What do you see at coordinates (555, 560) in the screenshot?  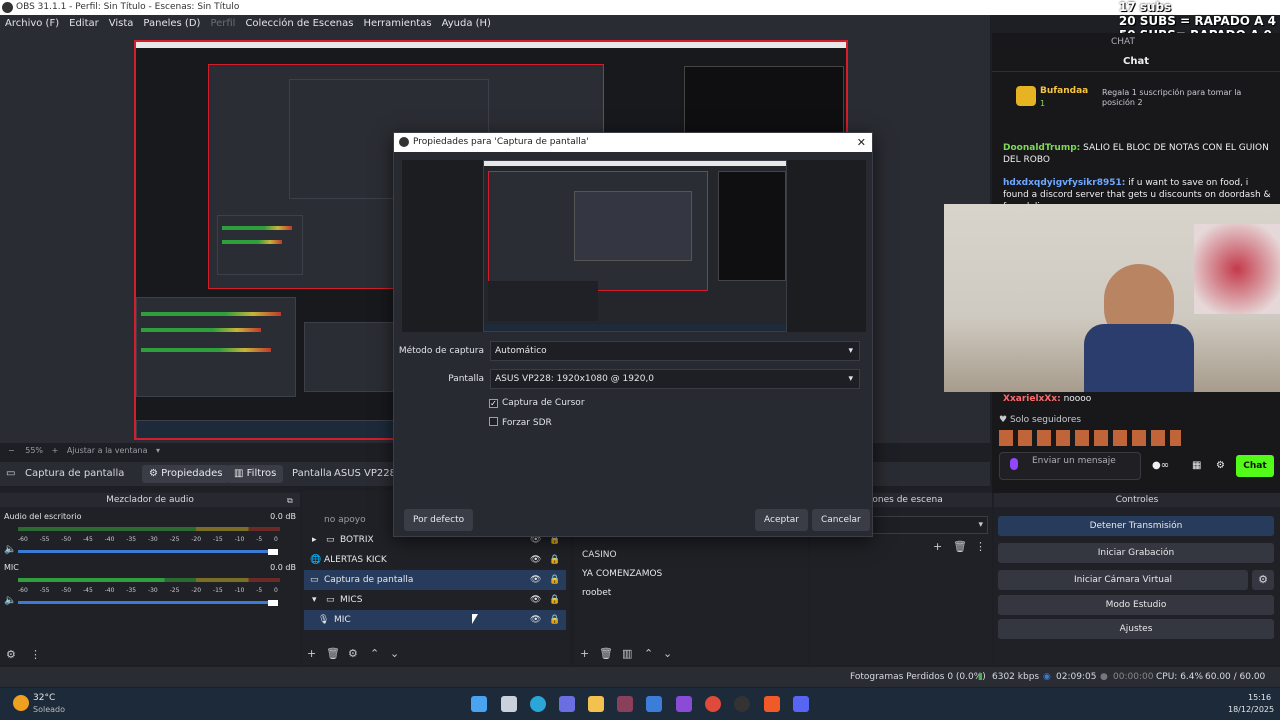 I see `lock-icon: 🔒` at bounding box center [555, 560].